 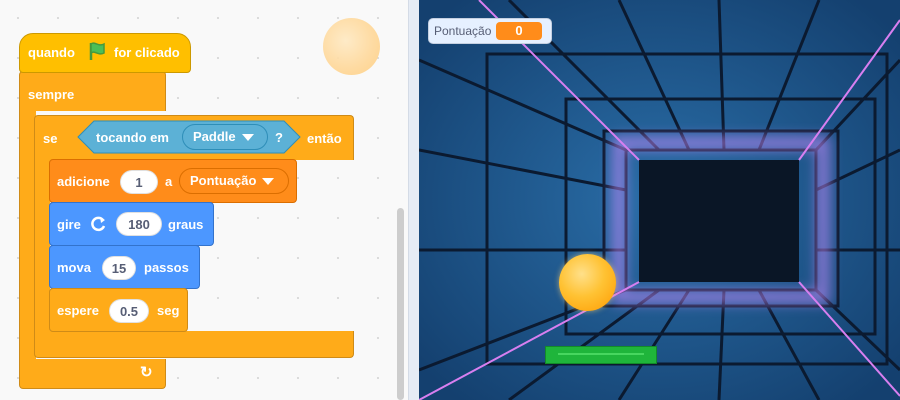 What do you see at coordinates (51, 52) in the screenshot?
I see `hat-label: quando` at bounding box center [51, 52].